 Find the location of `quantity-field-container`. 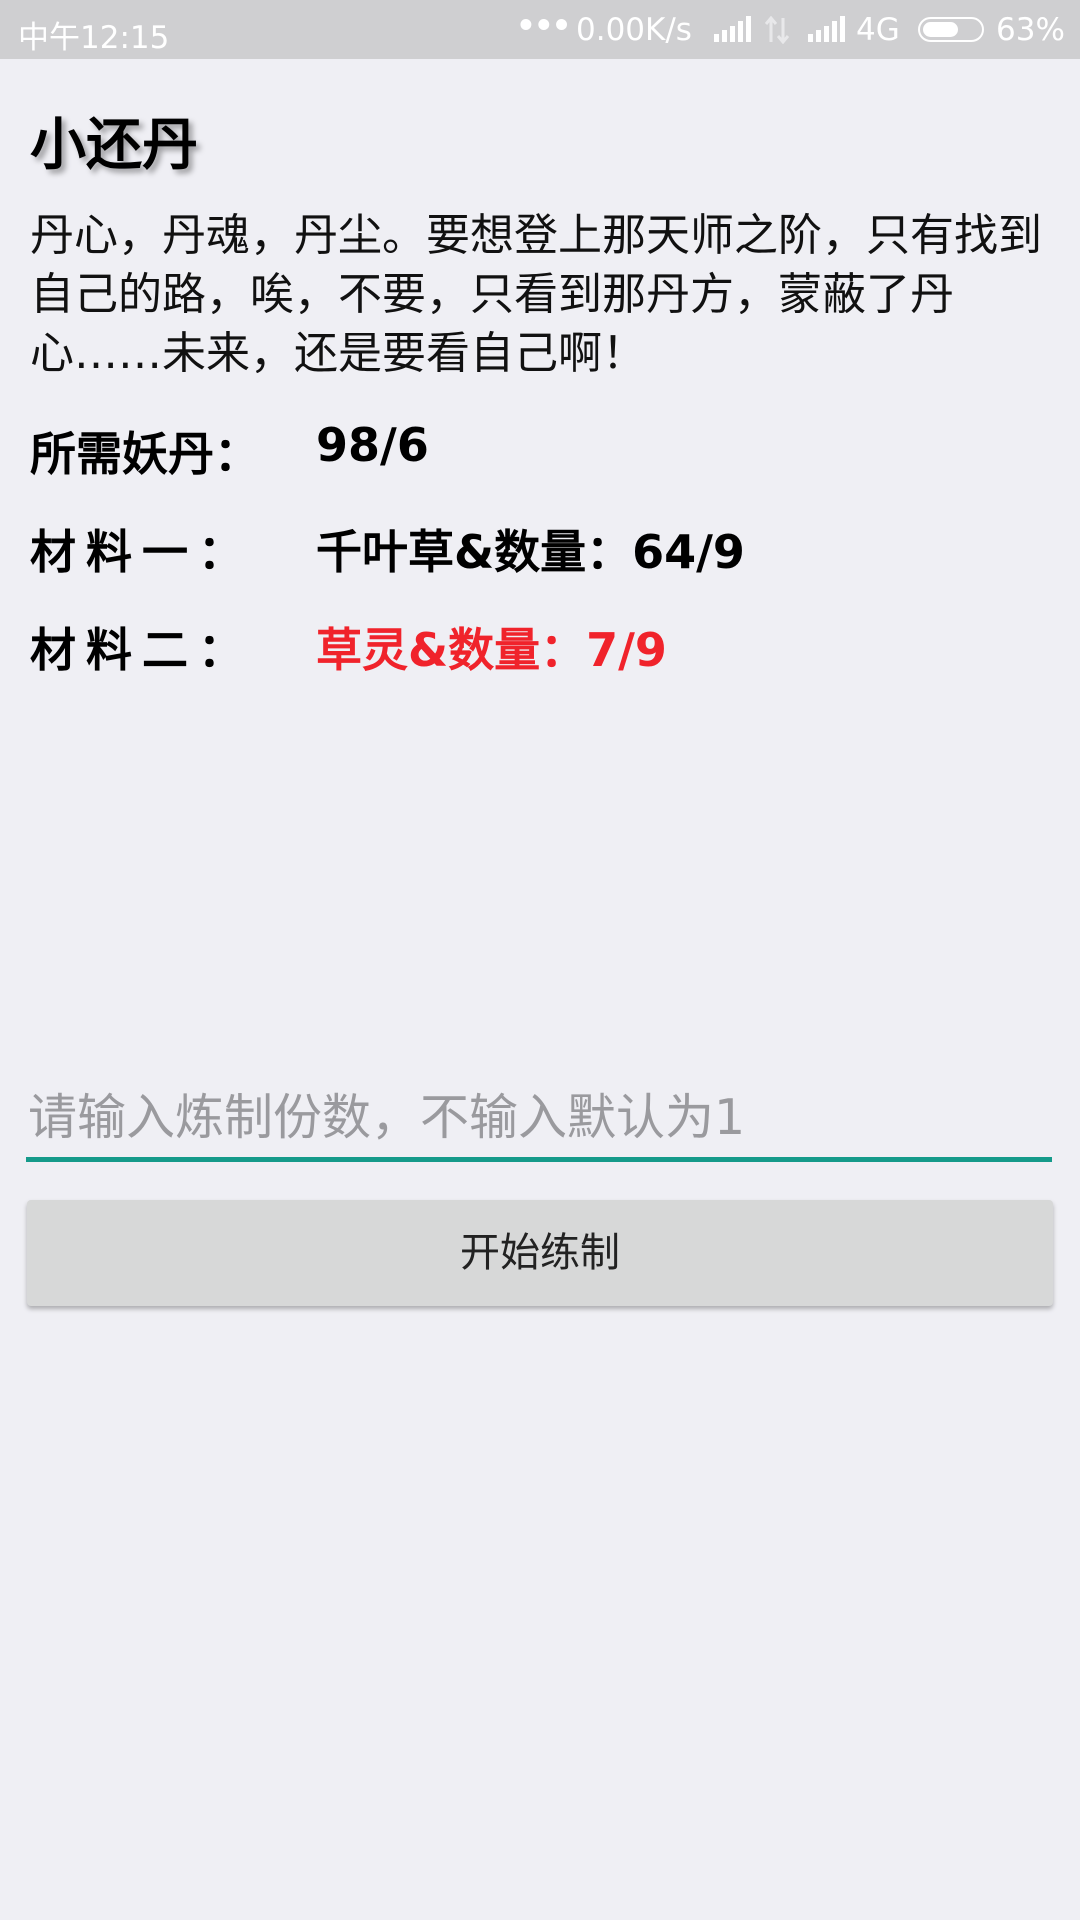

quantity-field-container is located at coordinates (539, 1120).